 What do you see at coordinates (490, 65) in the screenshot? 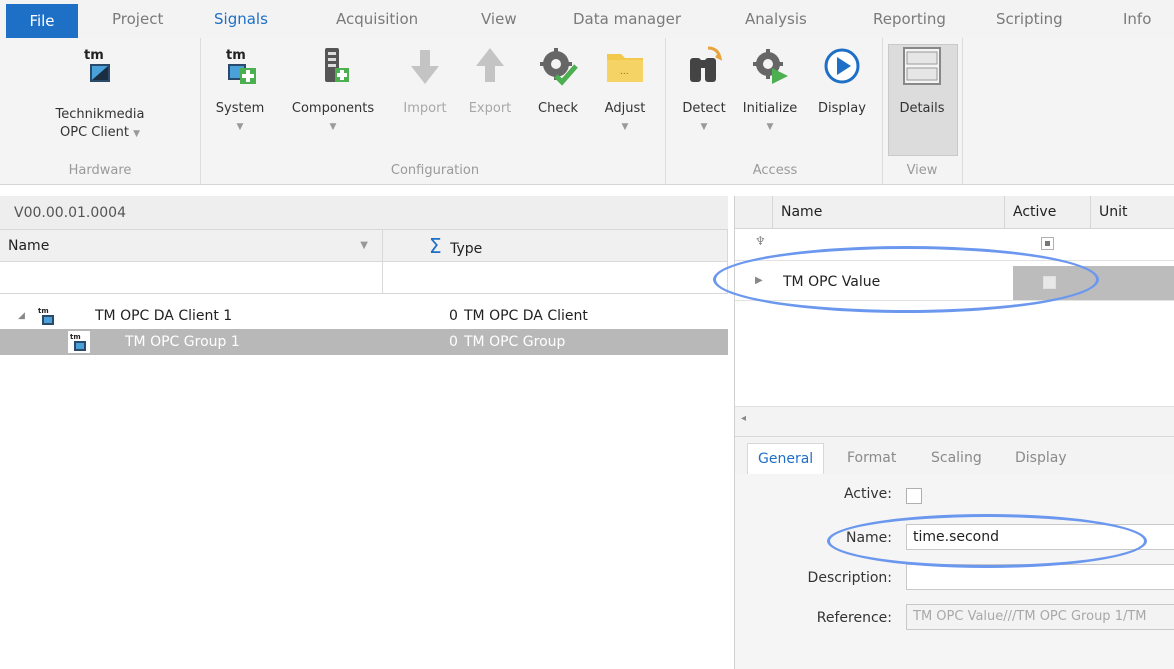
I see `arrow-up-icon` at bounding box center [490, 65].